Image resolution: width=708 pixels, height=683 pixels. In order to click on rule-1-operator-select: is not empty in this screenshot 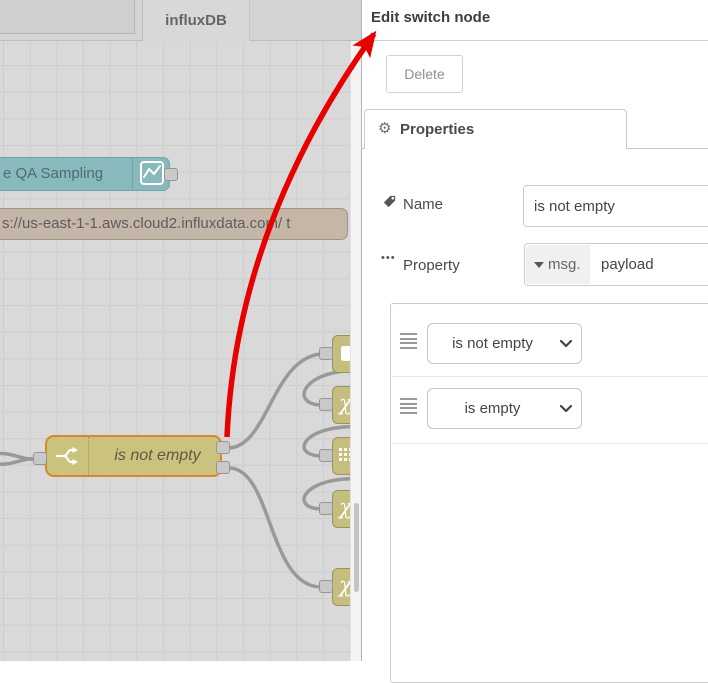, I will do `click(504, 343)`.